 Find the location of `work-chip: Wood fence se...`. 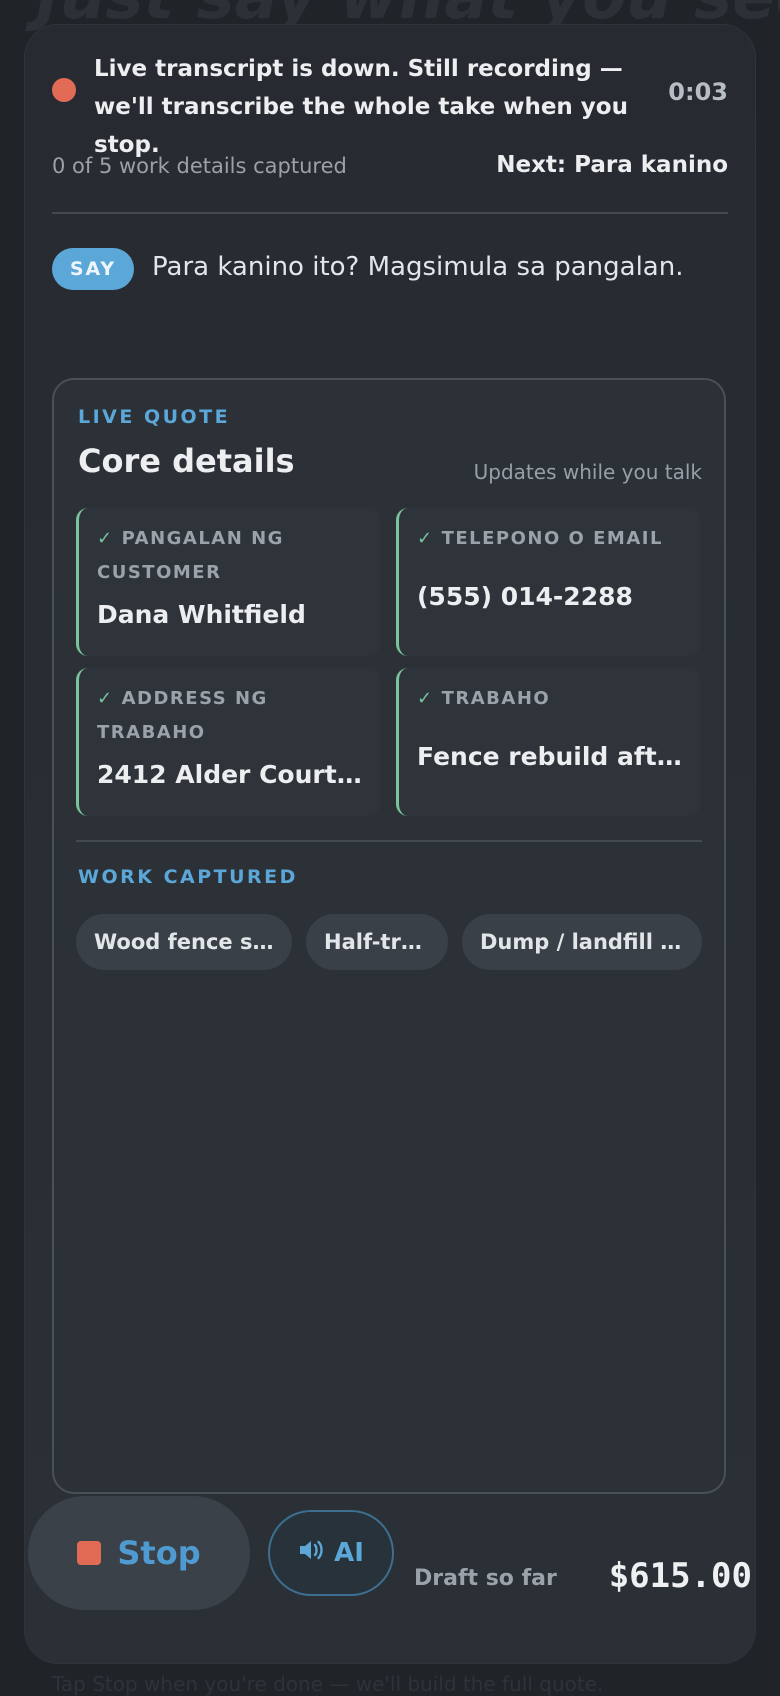

work-chip: Wood fence se... is located at coordinates (184, 942).